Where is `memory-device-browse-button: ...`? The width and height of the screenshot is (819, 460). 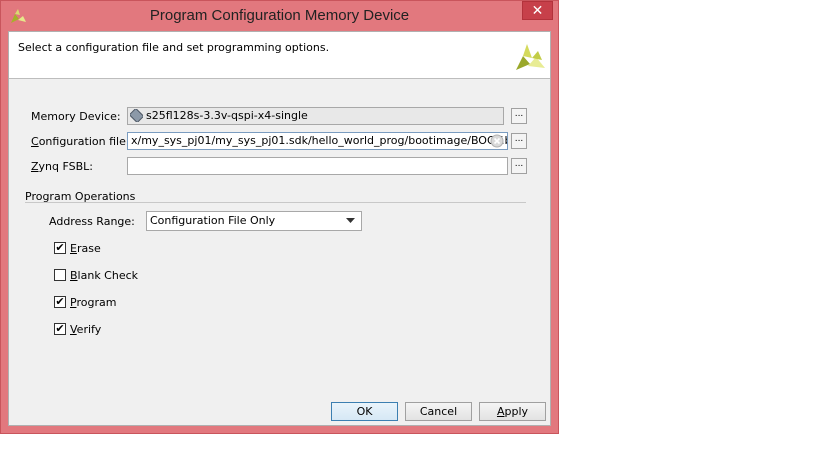
memory-device-browse-button: ... is located at coordinates (519, 116).